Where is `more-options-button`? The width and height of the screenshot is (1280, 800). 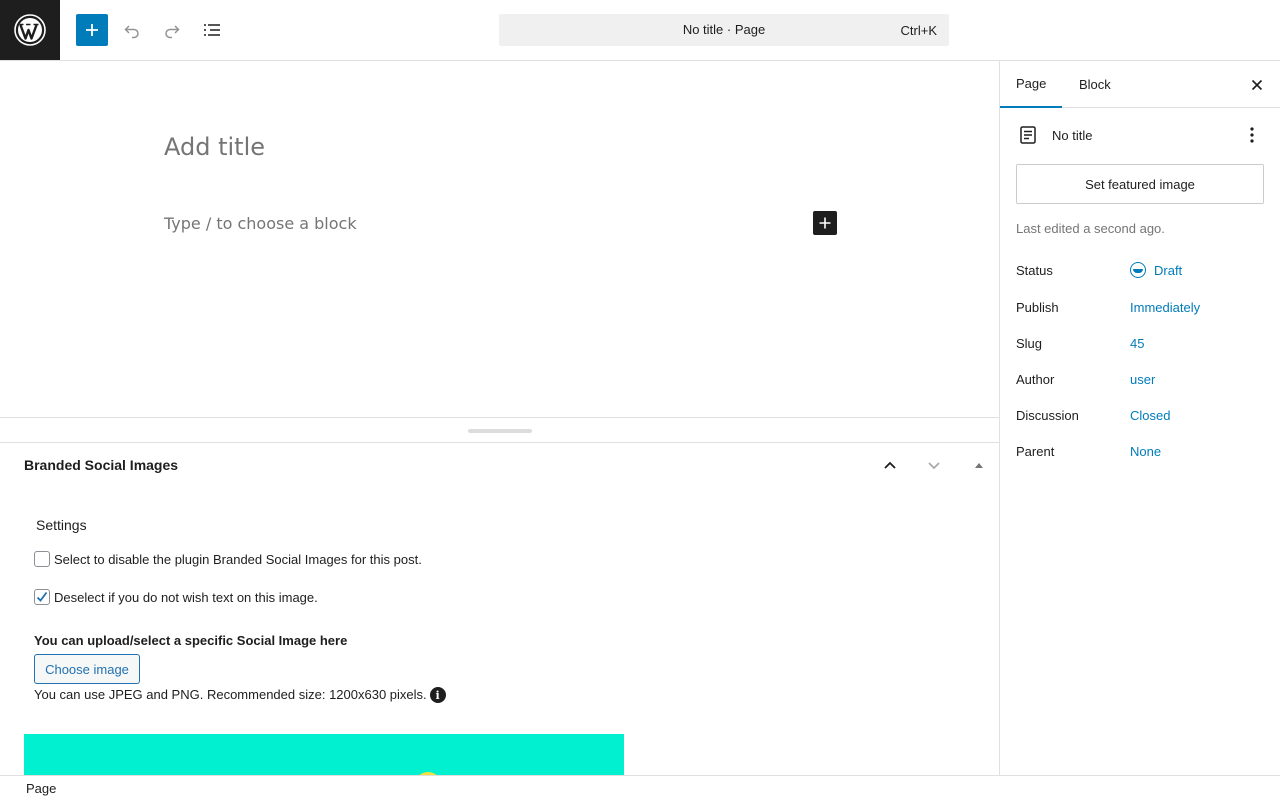
more-options-button is located at coordinates (1252, 135).